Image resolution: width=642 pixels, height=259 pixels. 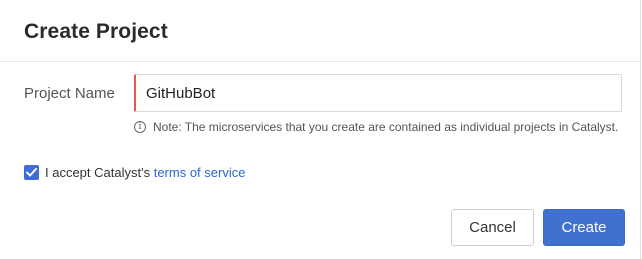 What do you see at coordinates (140, 127) in the screenshot?
I see `info-icon: i` at bounding box center [140, 127].